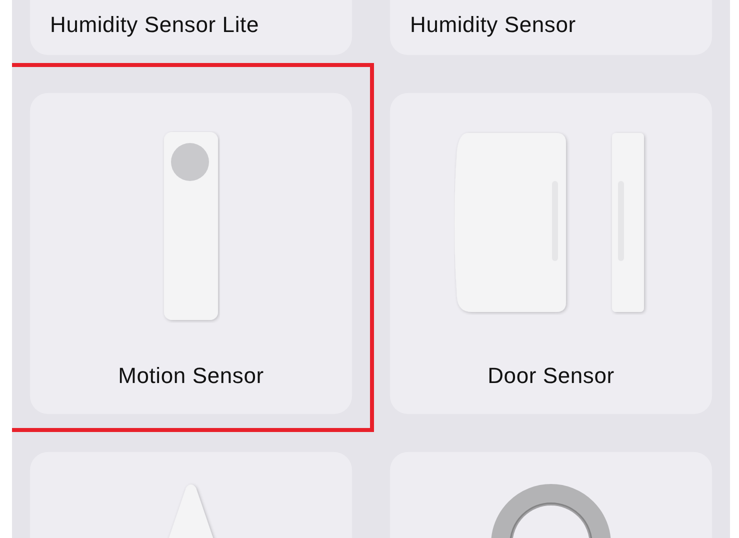  Describe the element at coordinates (551, 376) in the screenshot. I see `device-name: Door Sensor` at that location.